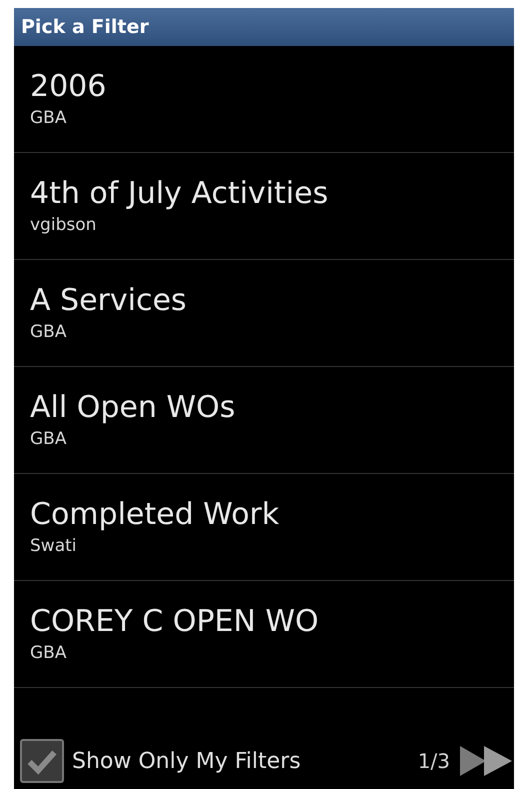 The width and height of the screenshot is (515, 789). I want to click on checkbox, so click(42, 761).